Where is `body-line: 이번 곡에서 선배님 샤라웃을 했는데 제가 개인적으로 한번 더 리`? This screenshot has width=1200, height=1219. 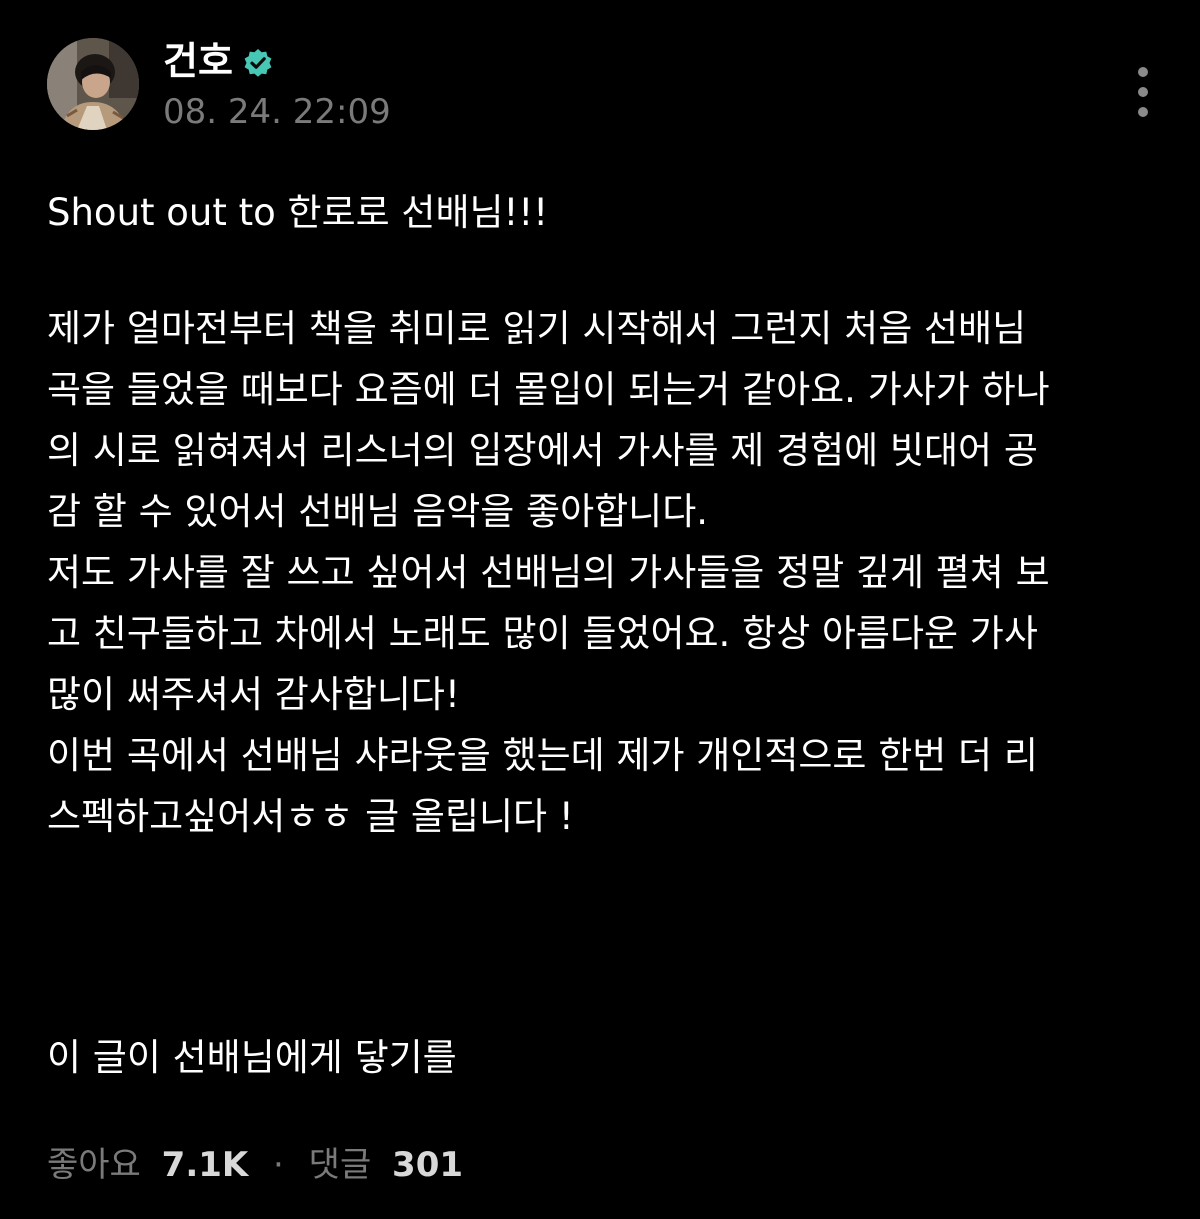
body-line: 이번 곡에서 선배님 샤라웃을 했는데 제가 개인적으로 한번 더 리 is located at coordinates (542, 755).